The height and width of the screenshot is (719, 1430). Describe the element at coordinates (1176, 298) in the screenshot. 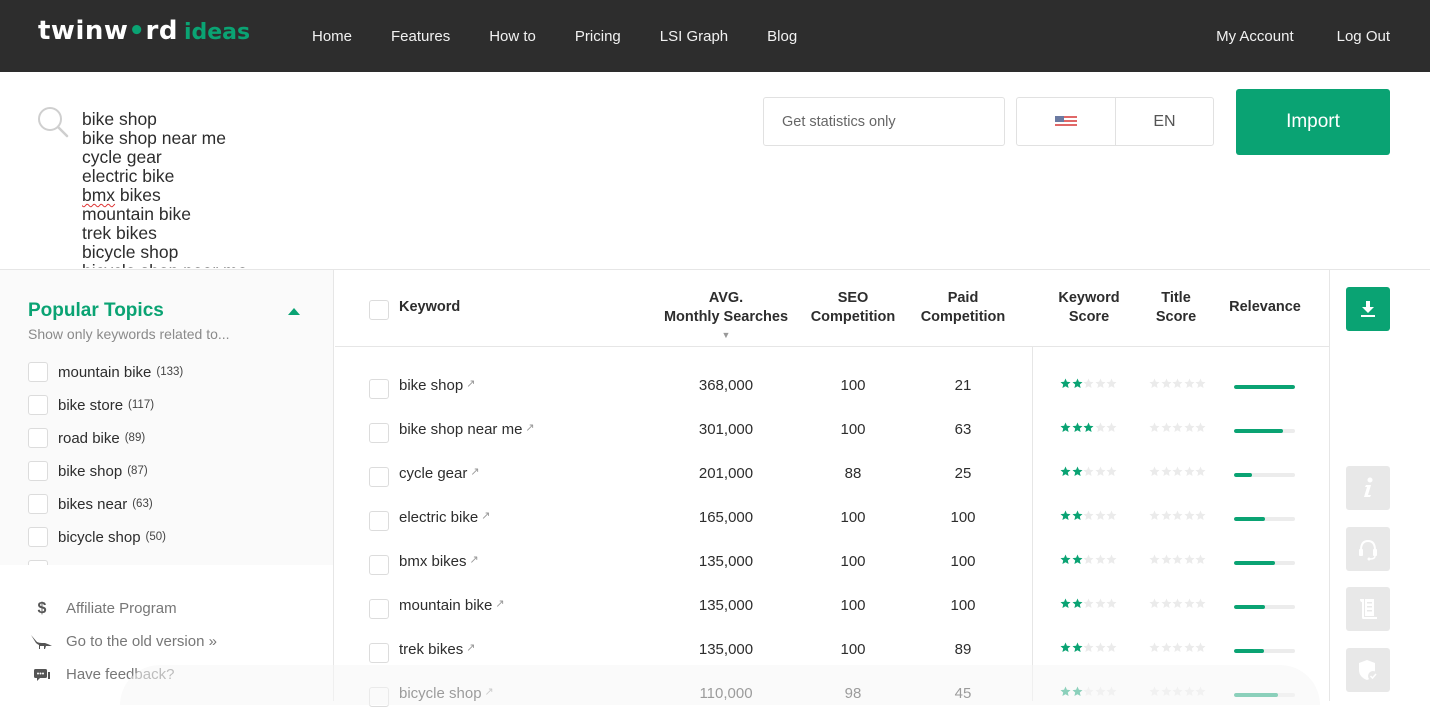

I see `column-label-line: Title` at that location.